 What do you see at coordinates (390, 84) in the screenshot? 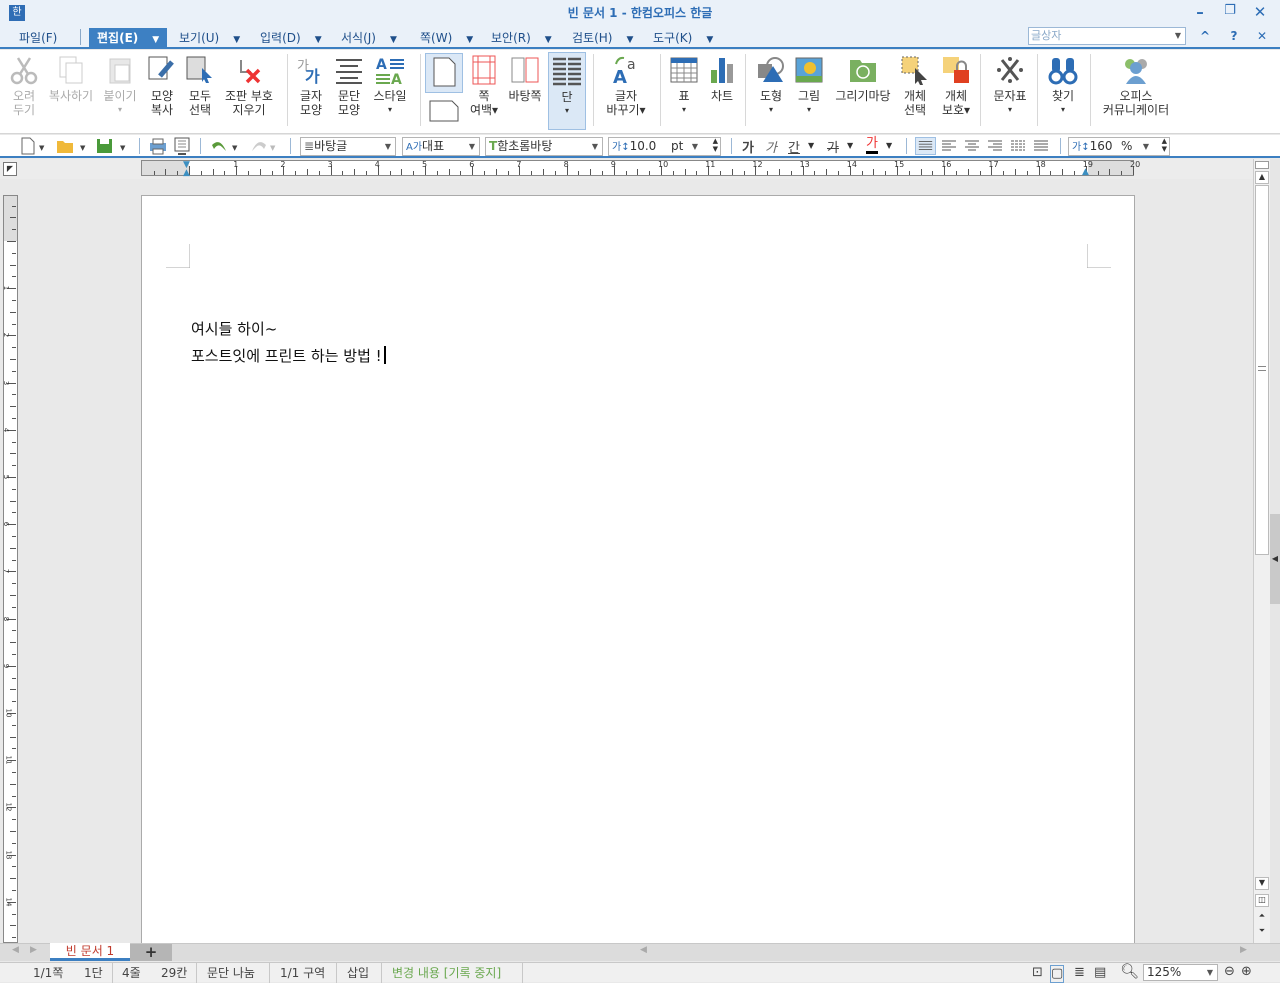
I see `style-button: A A 스타일 ▾` at bounding box center [390, 84].